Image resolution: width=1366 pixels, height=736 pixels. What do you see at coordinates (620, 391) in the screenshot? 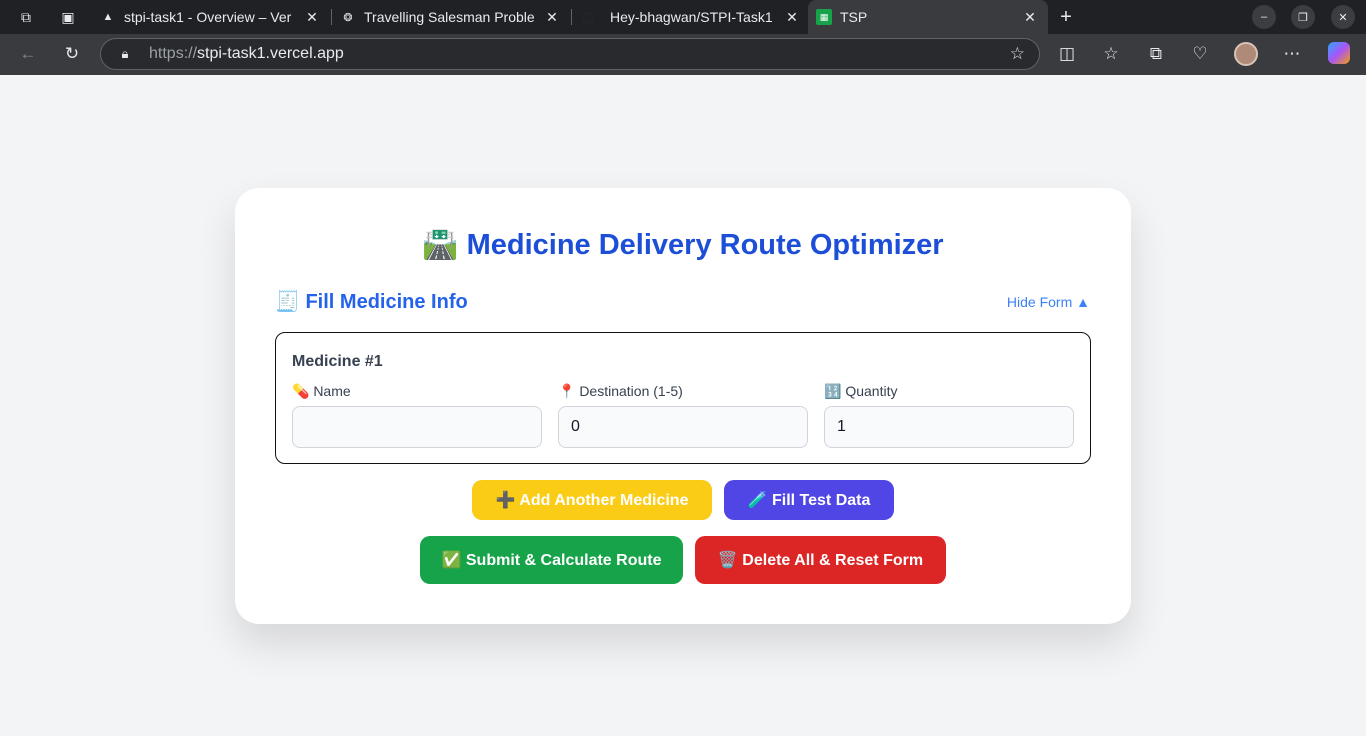
I see `destination-label: 📍 Destination (1-5)` at bounding box center [620, 391].